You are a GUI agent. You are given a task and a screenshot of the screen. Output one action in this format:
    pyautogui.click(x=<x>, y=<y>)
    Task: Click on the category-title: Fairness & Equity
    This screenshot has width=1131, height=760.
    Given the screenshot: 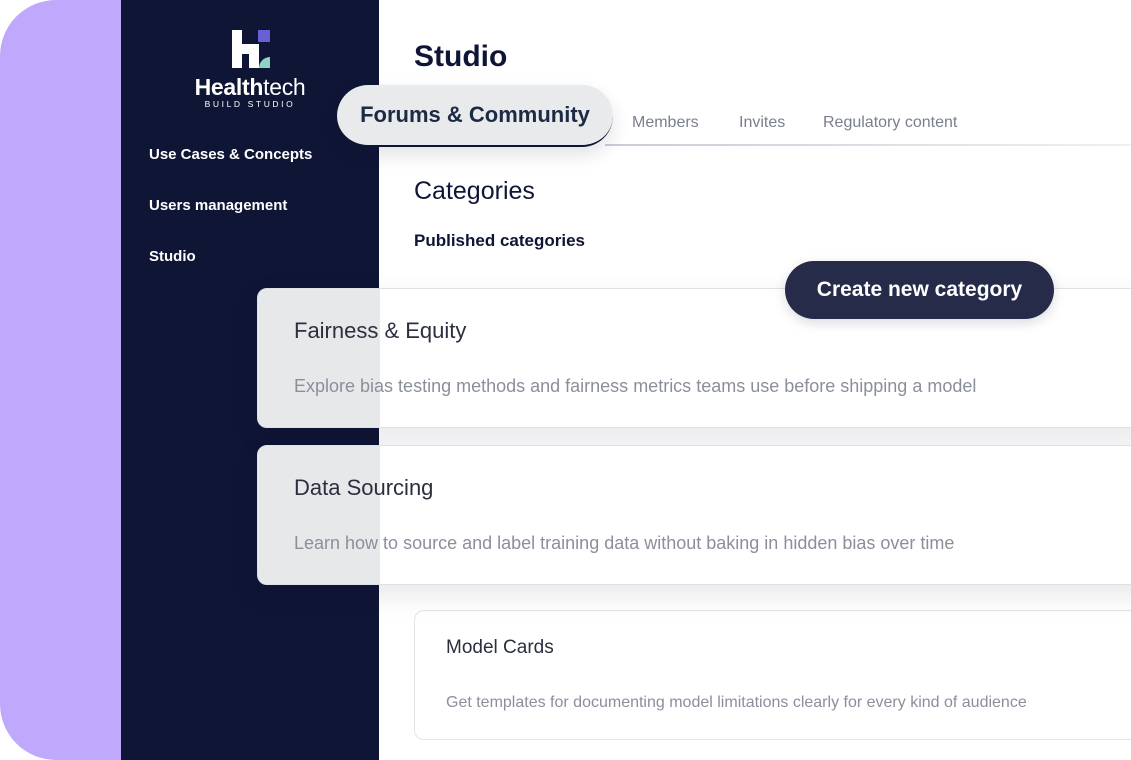 What is the action you would take?
    pyautogui.click(x=380, y=330)
    